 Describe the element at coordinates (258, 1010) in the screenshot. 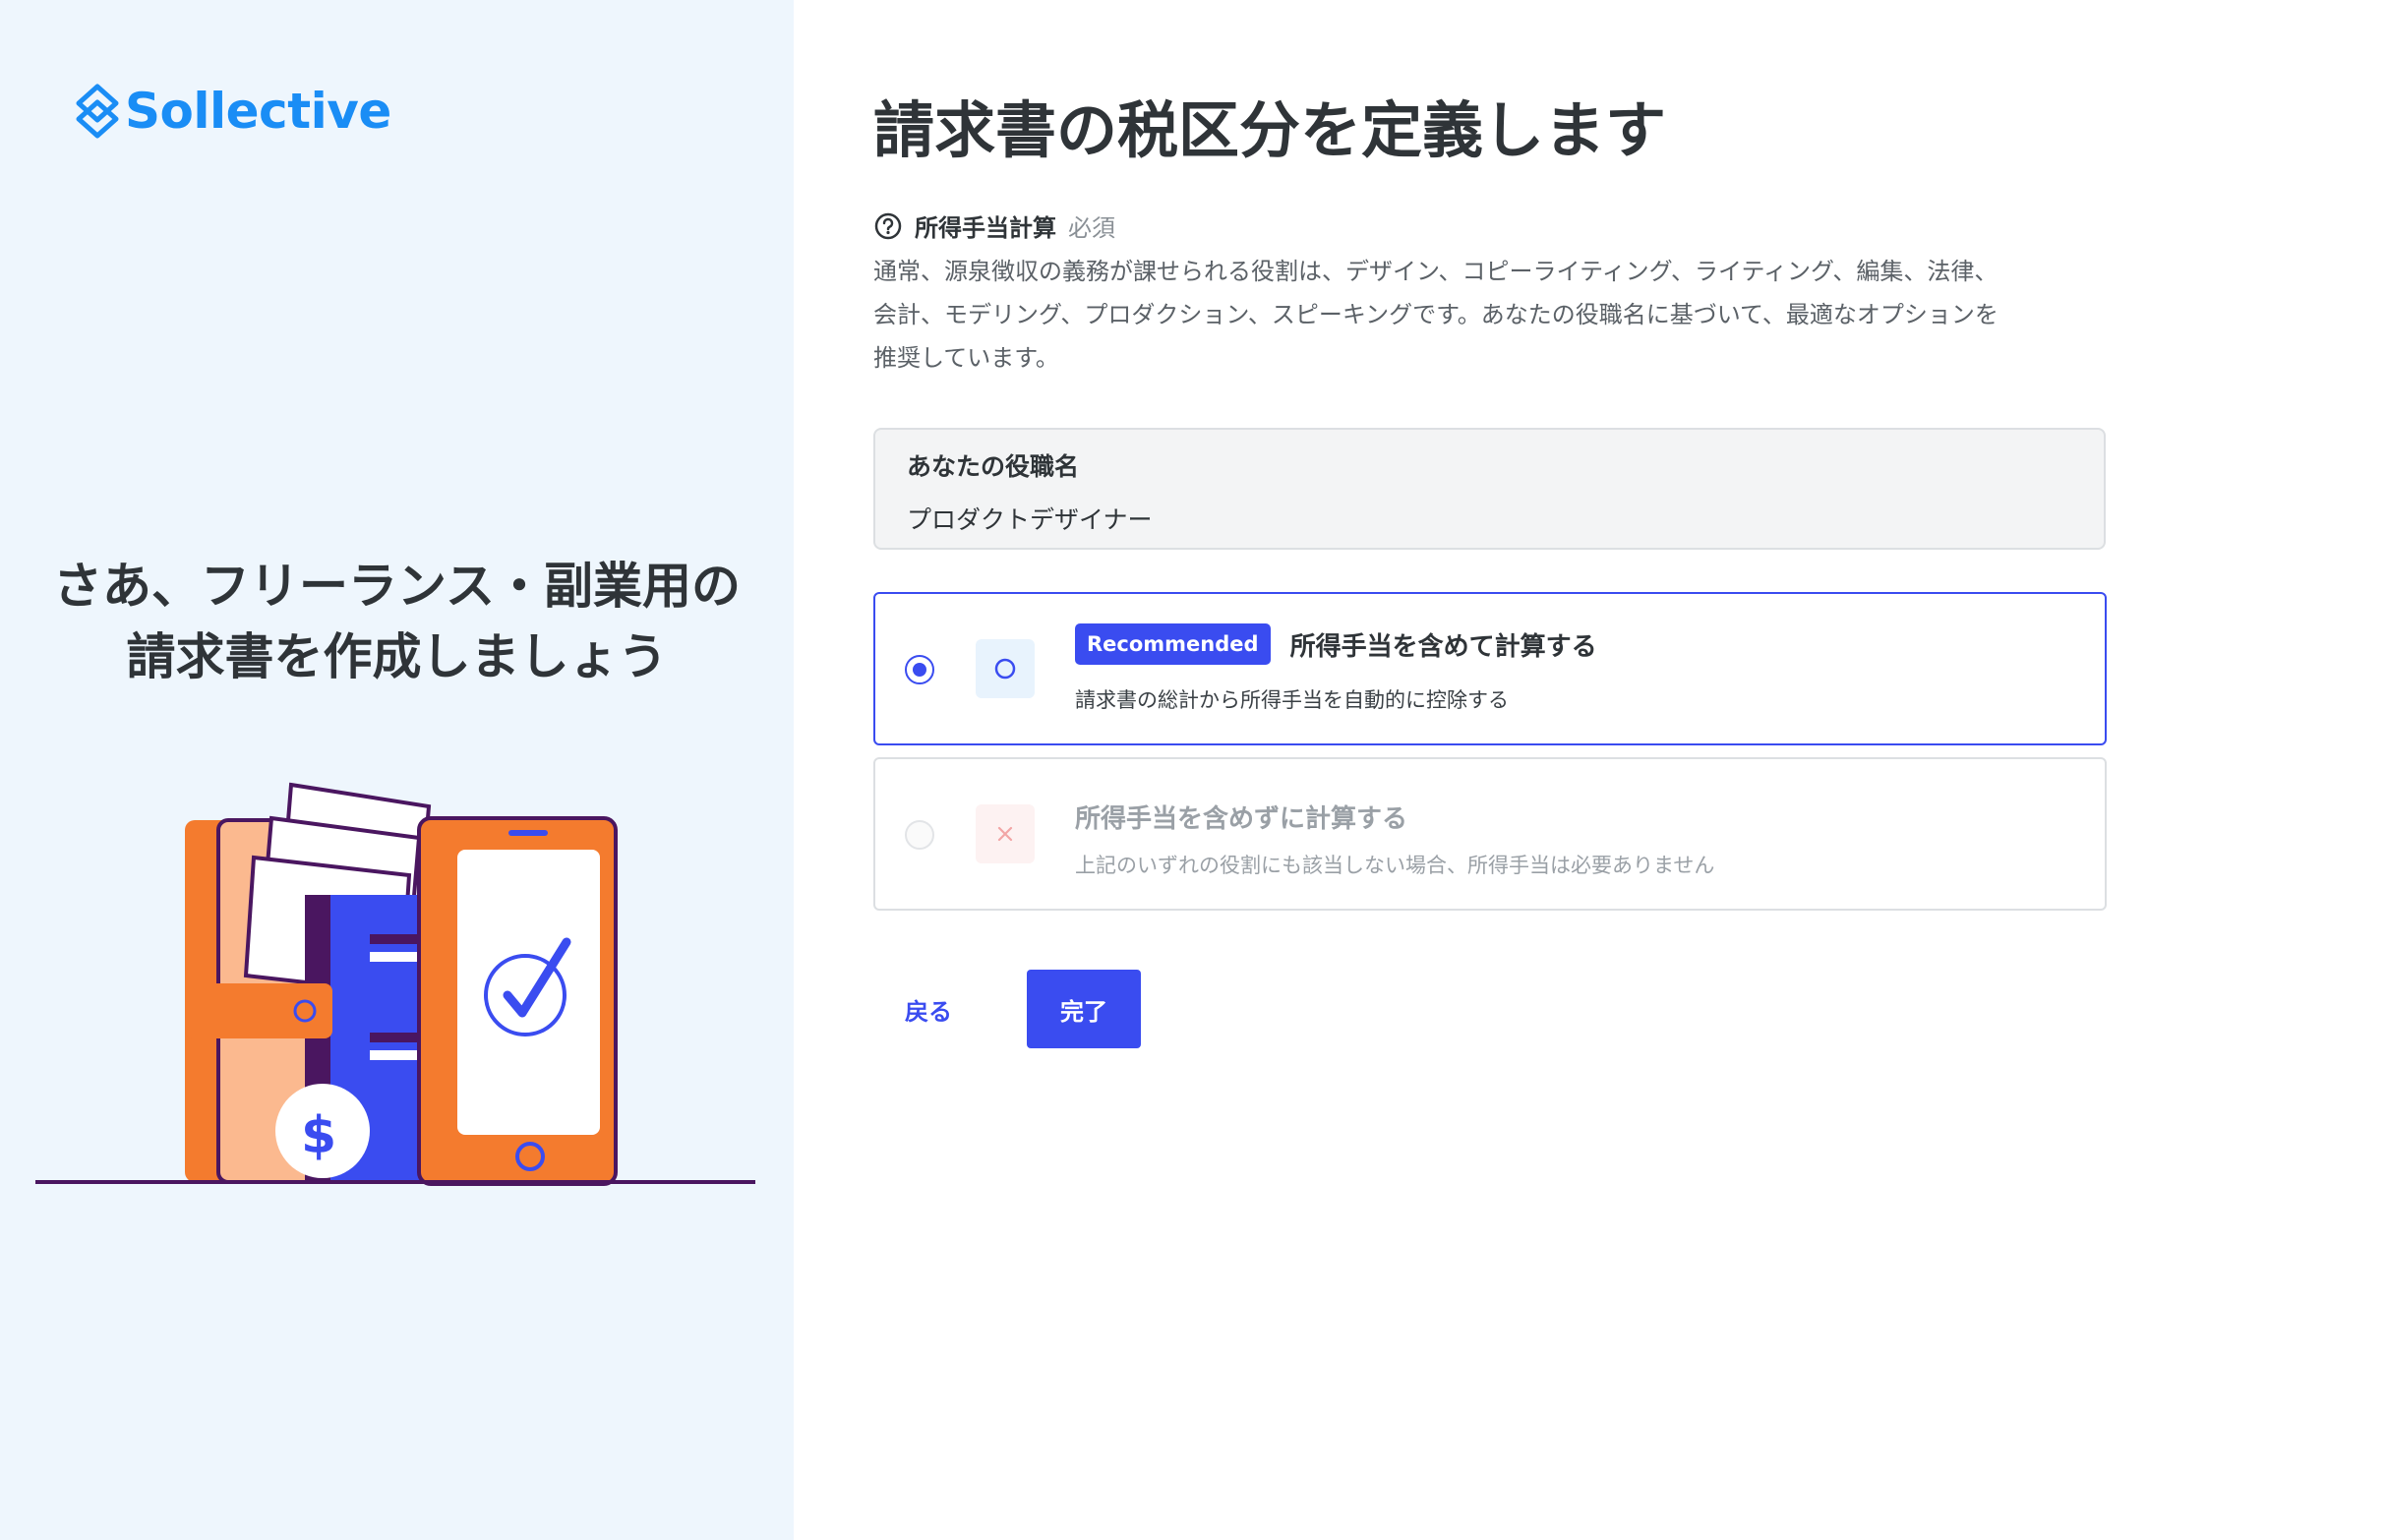

I see `wallet-flap-shape` at that location.